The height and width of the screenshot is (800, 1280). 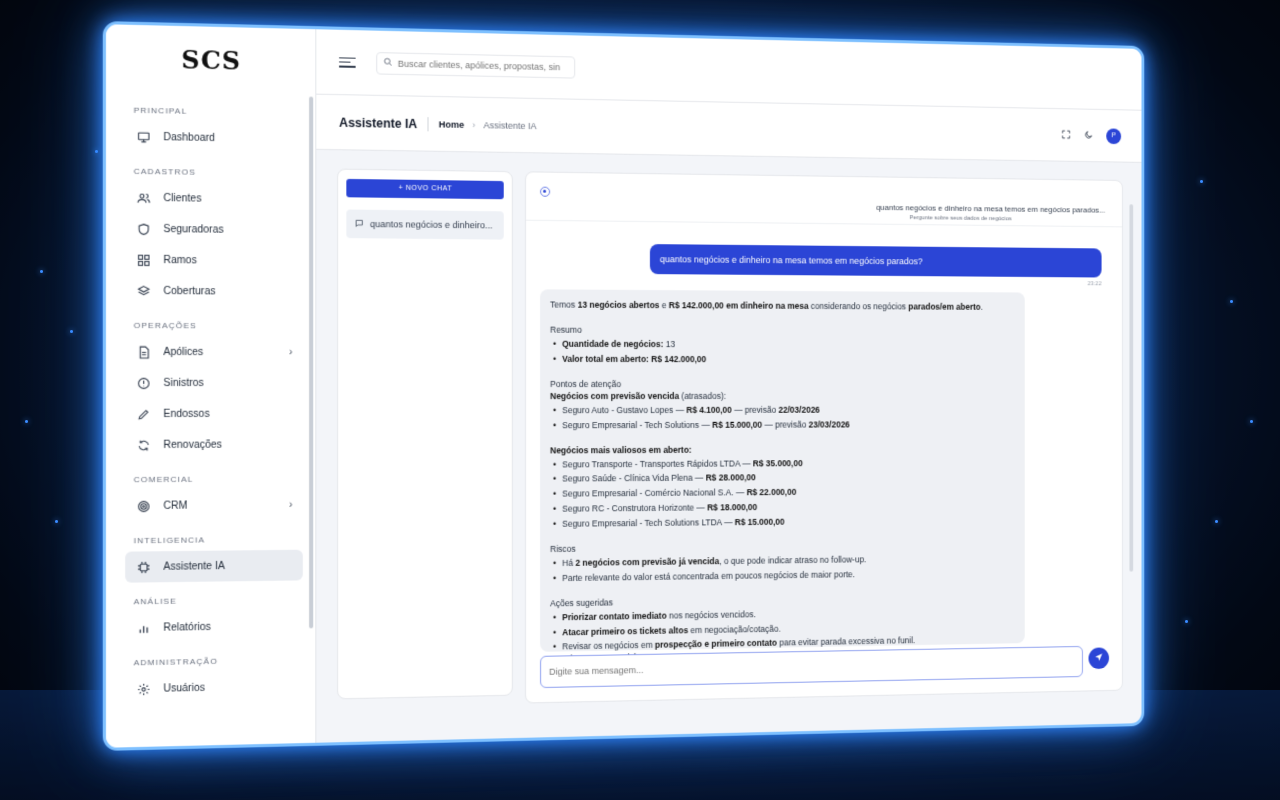 What do you see at coordinates (214, 627) in the screenshot?
I see `sidebar-item-relatorios: Relatórios` at bounding box center [214, 627].